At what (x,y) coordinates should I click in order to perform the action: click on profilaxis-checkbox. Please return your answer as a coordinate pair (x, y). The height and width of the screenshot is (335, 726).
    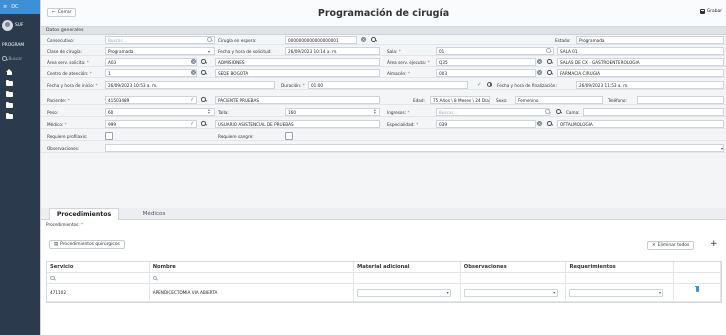
    Looking at the image, I should click on (109, 136).